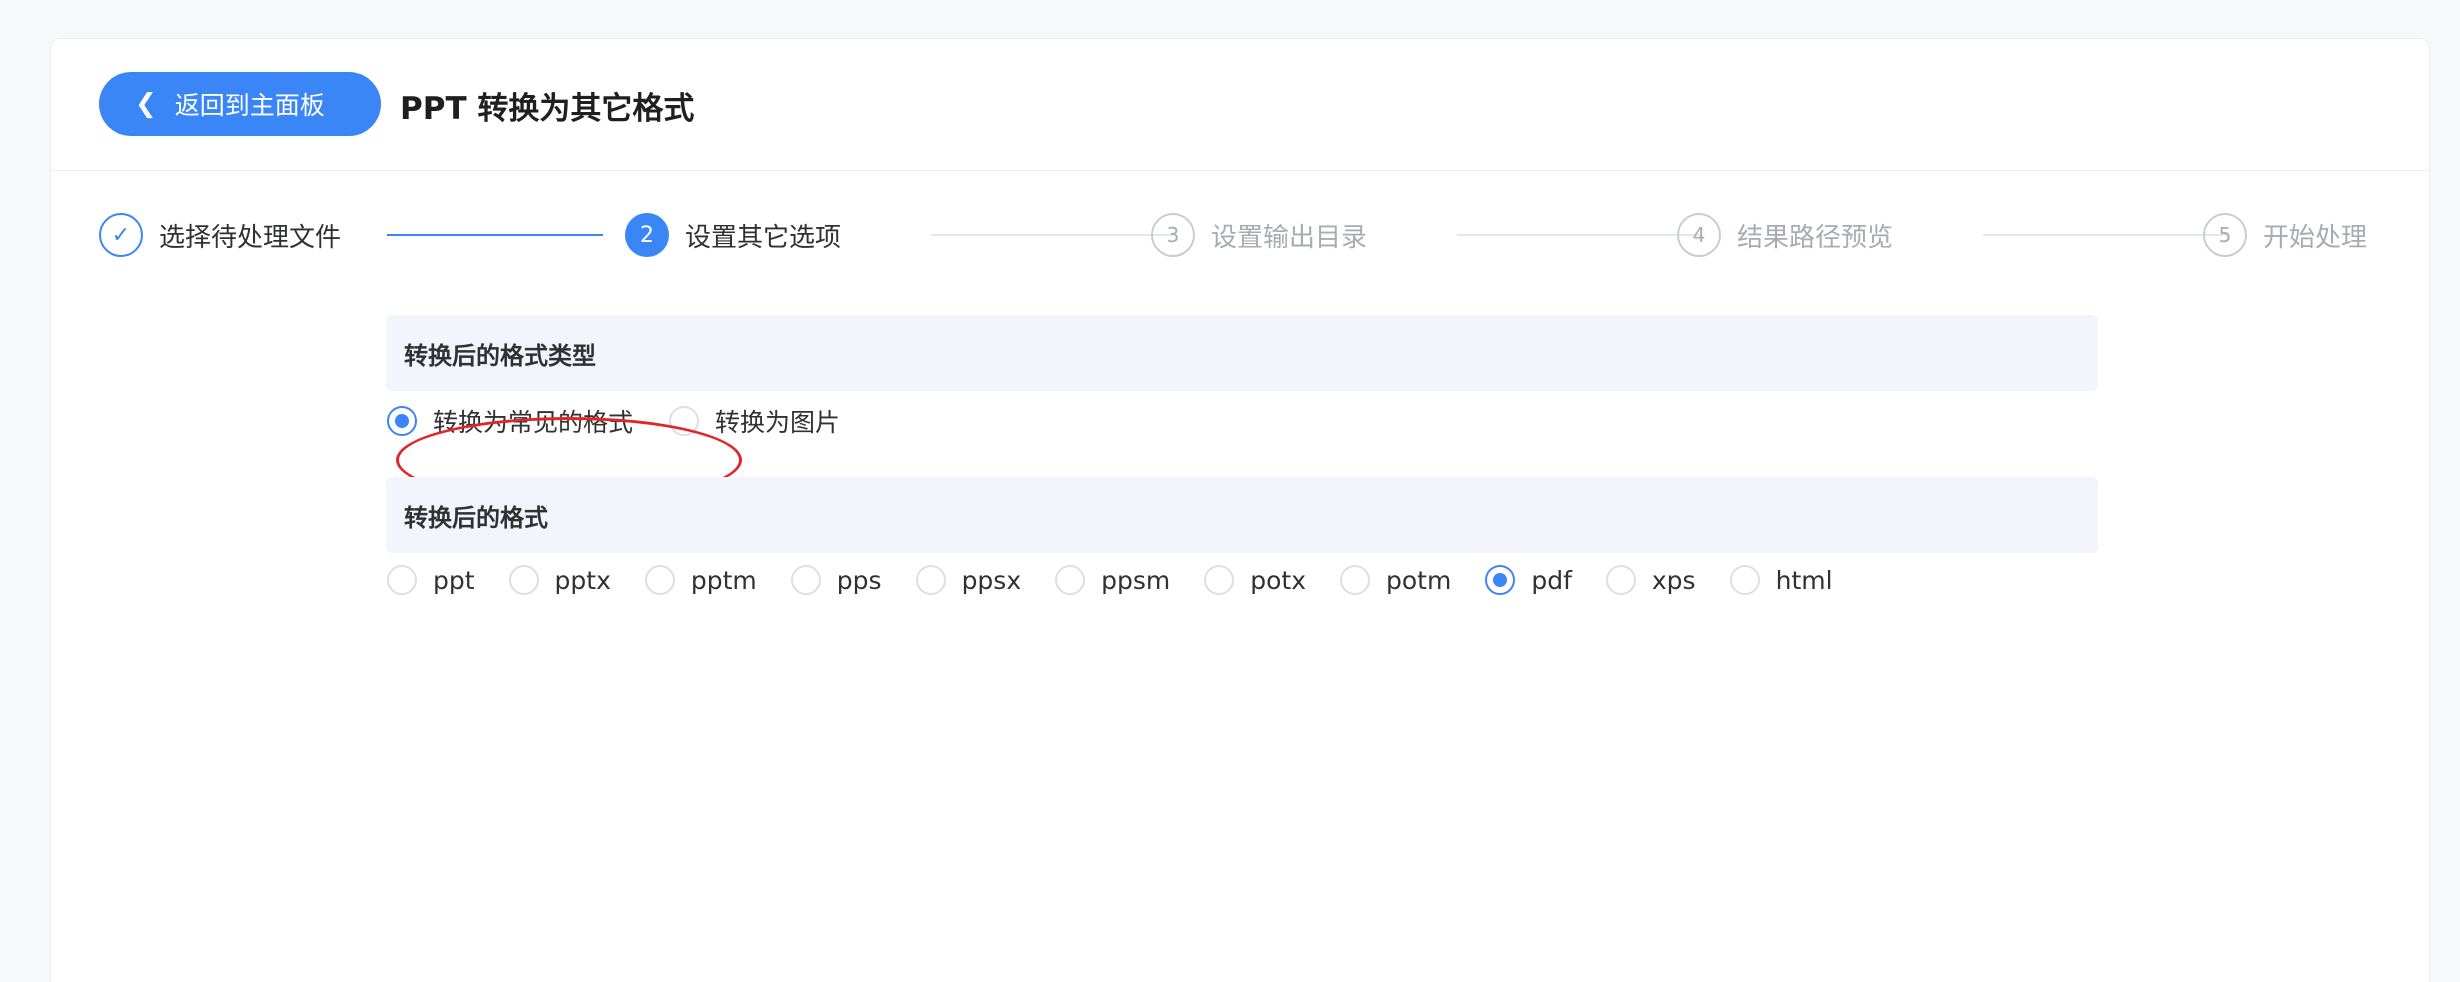  Describe the element at coordinates (547, 109) in the screenshot. I see `page-title: PPT 转换为其它格式` at that location.